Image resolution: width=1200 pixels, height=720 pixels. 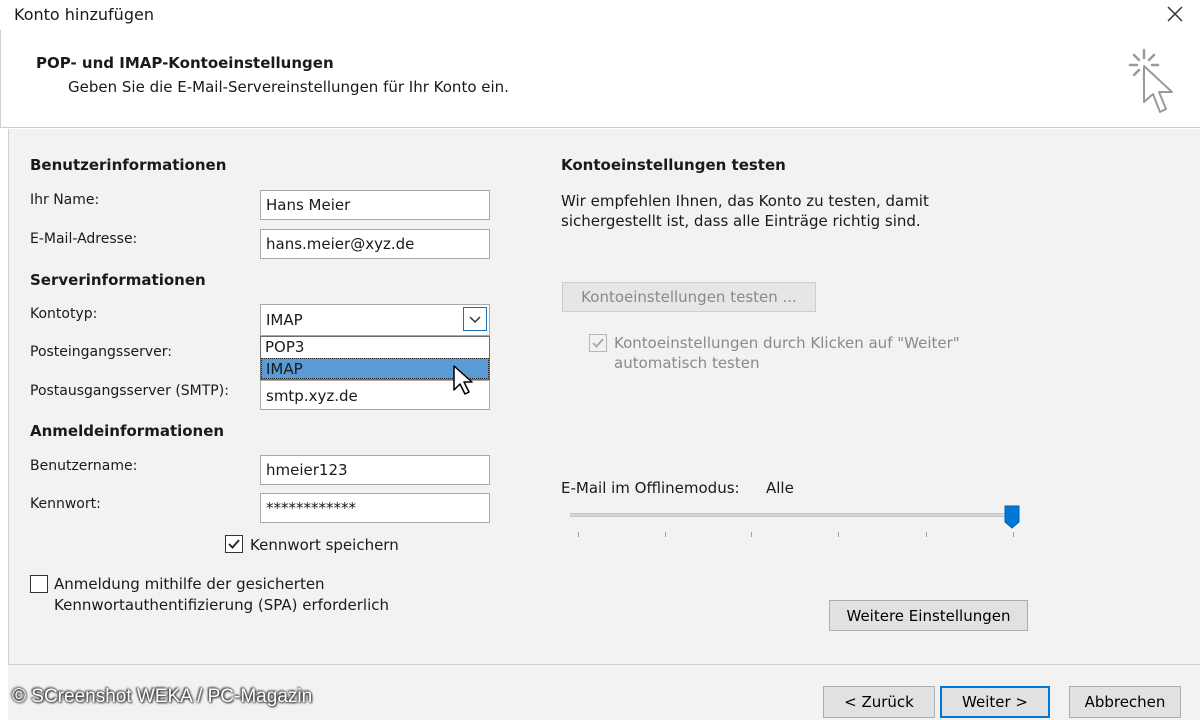 What do you see at coordinates (84, 239) in the screenshot?
I see `email-label: E-Mail-Adresse:` at bounding box center [84, 239].